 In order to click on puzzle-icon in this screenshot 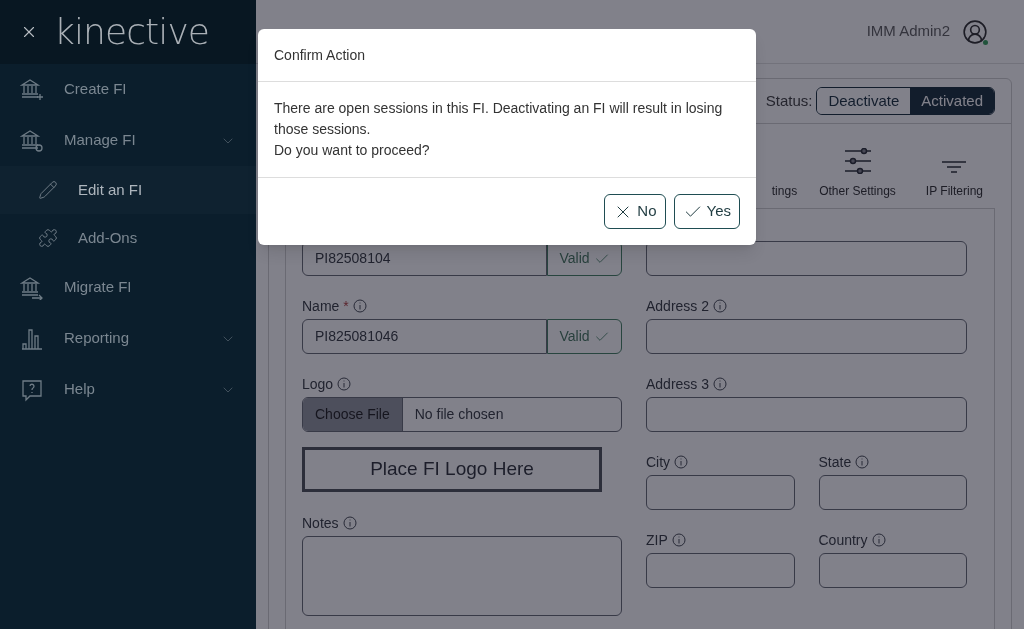, I will do `click(48, 238)`.